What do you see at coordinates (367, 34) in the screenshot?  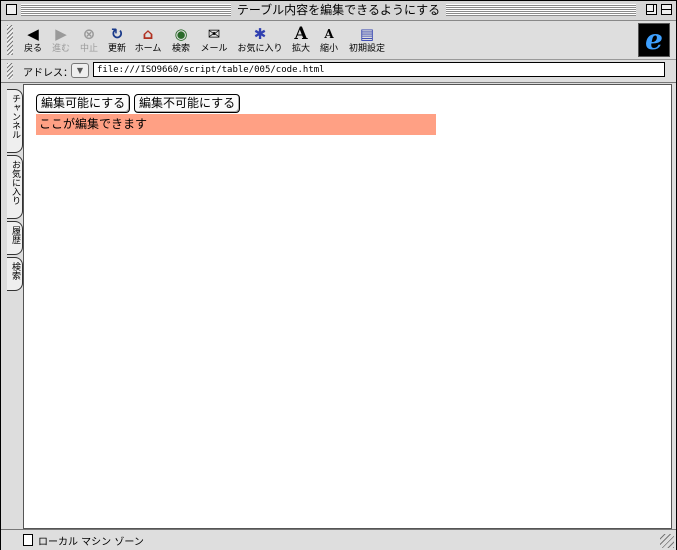 I see `preferences-icon: ▤` at bounding box center [367, 34].